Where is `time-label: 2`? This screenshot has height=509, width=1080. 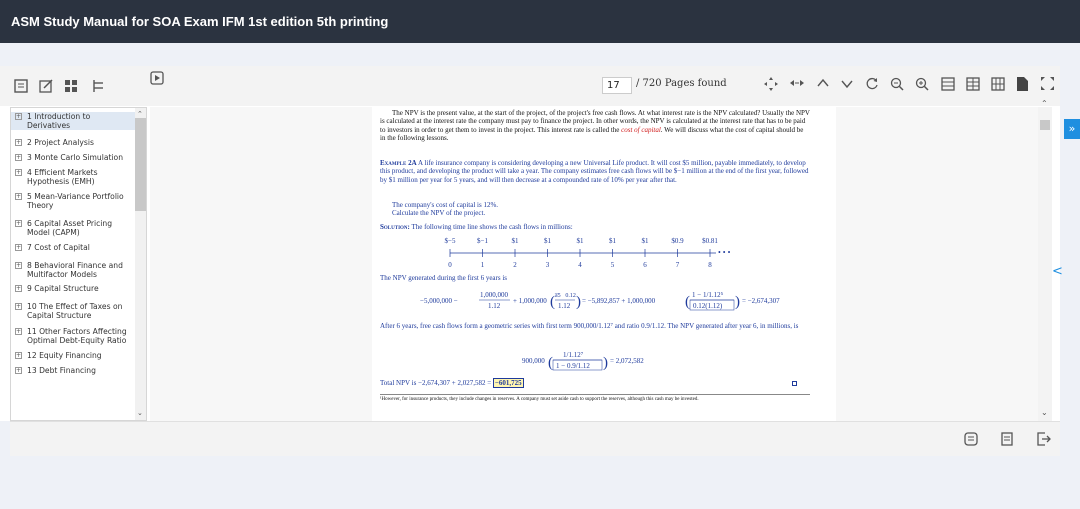
time-label: 2 is located at coordinates (515, 265).